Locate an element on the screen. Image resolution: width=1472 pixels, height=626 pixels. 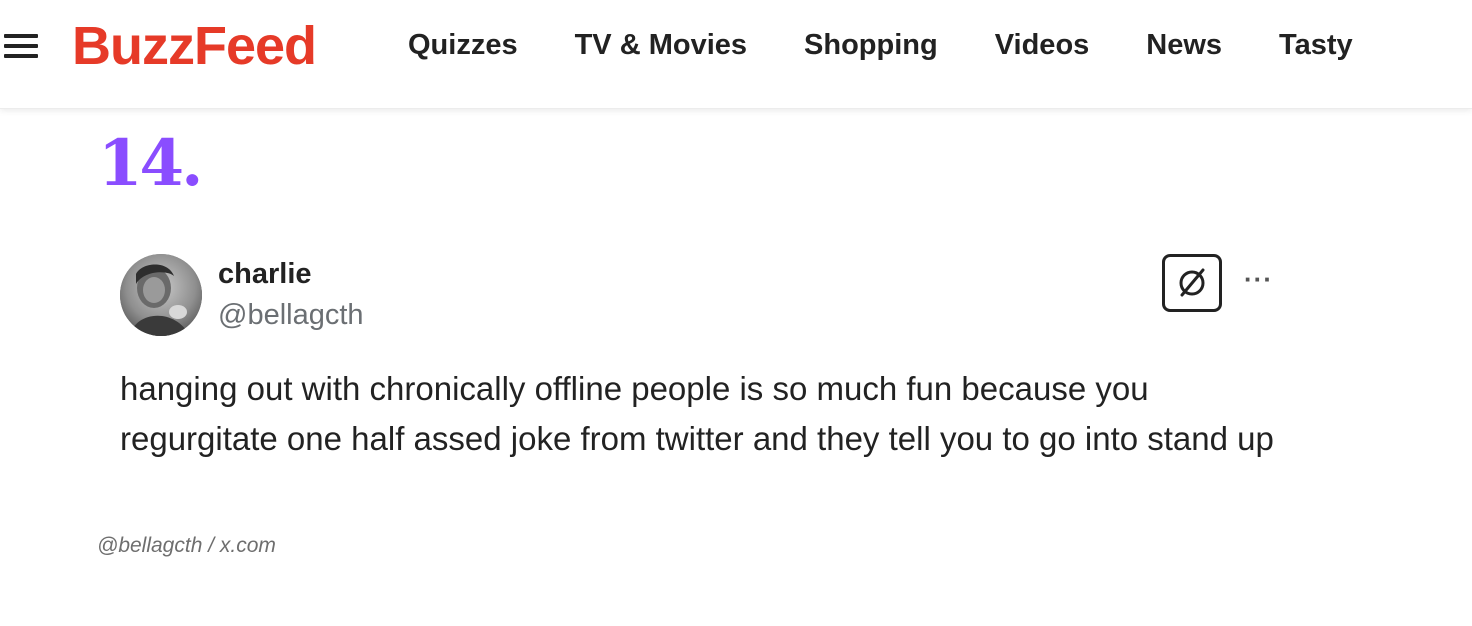
tweet-display-name: charlie is located at coordinates (265, 274).